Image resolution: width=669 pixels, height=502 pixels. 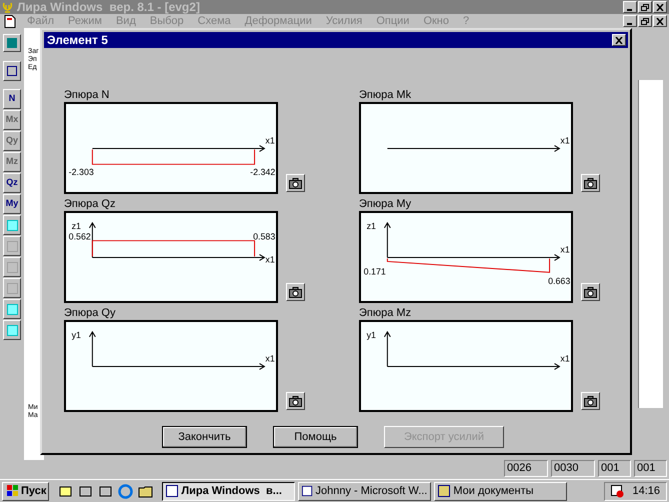 What do you see at coordinates (315, 437) in the screenshot?
I see `dialog-button: Помощь` at bounding box center [315, 437].